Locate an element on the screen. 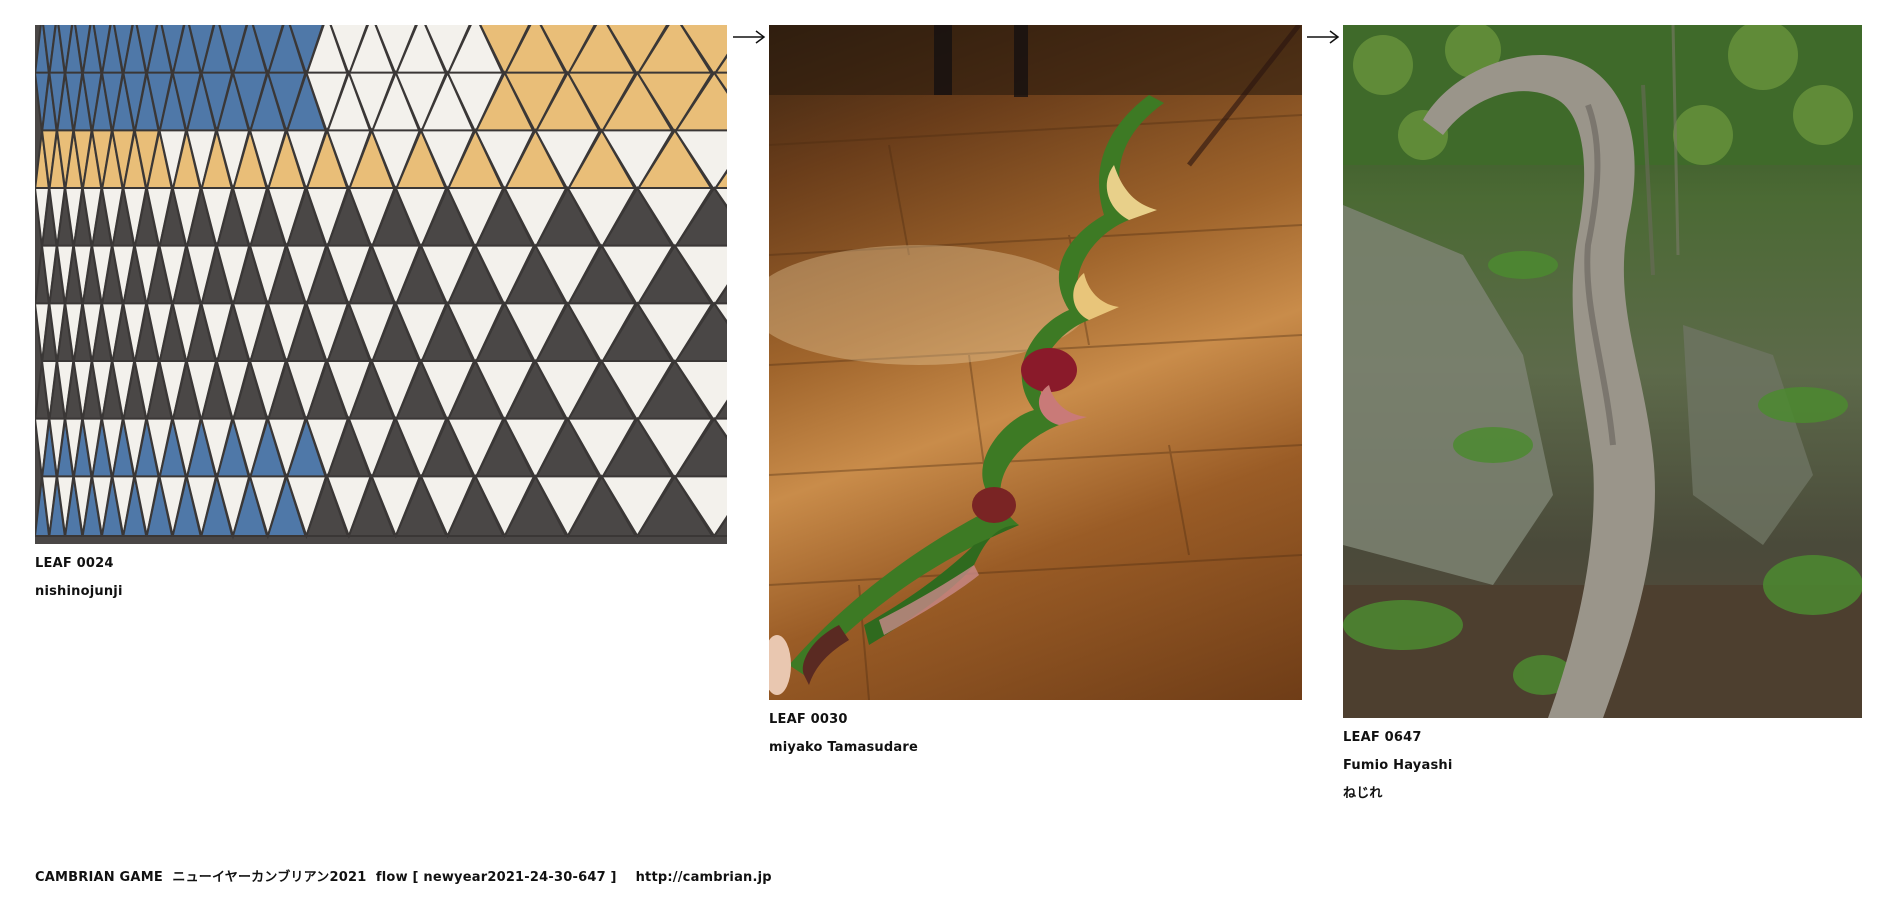  footer-brand: CAMBRIAN GAME is located at coordinates (99, 877).